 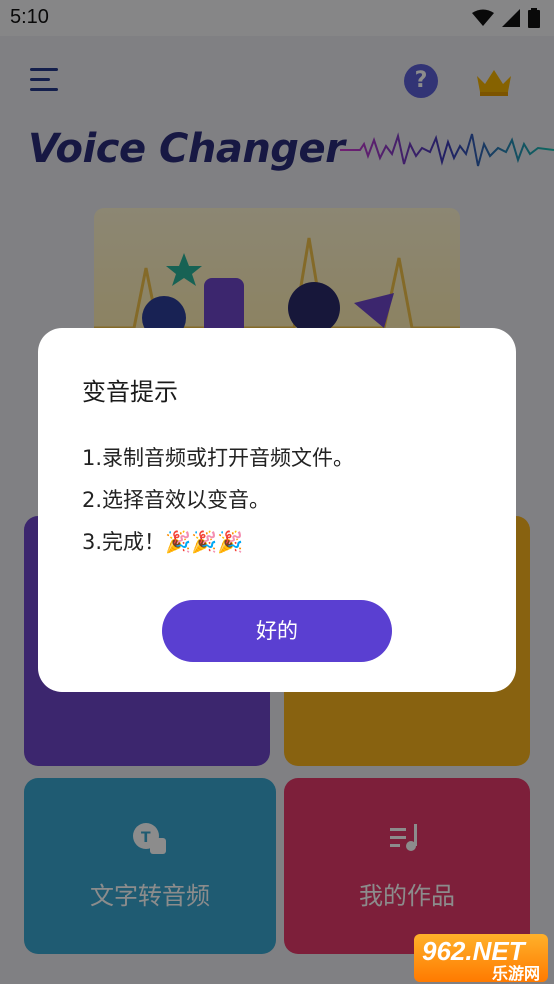 What do you see at coordinates (218, 458) in the screenshot?
I see `dialog-step-1: 1.录制音频或打开音频文件。` at bounding box center [218, 458].